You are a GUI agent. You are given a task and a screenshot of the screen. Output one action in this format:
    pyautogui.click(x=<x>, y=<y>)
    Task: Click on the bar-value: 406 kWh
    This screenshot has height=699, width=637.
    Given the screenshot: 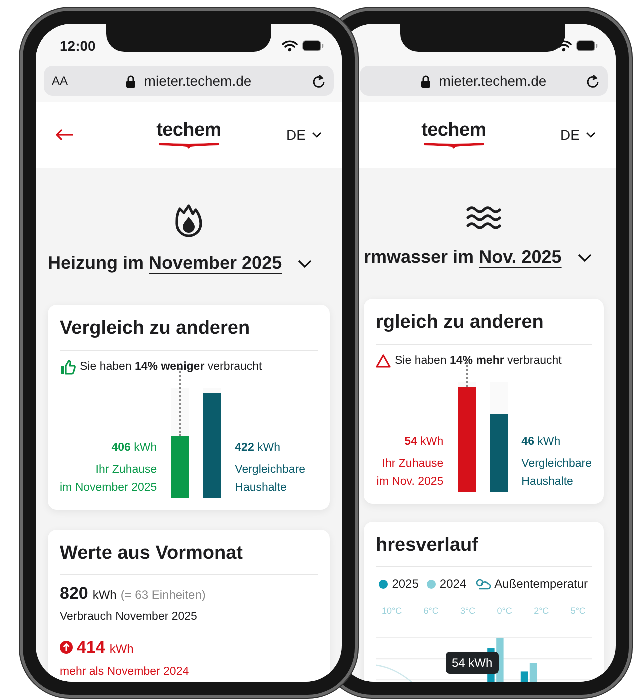 What is the action you would take?
    pyautogui.click(x=134, y=448)
    